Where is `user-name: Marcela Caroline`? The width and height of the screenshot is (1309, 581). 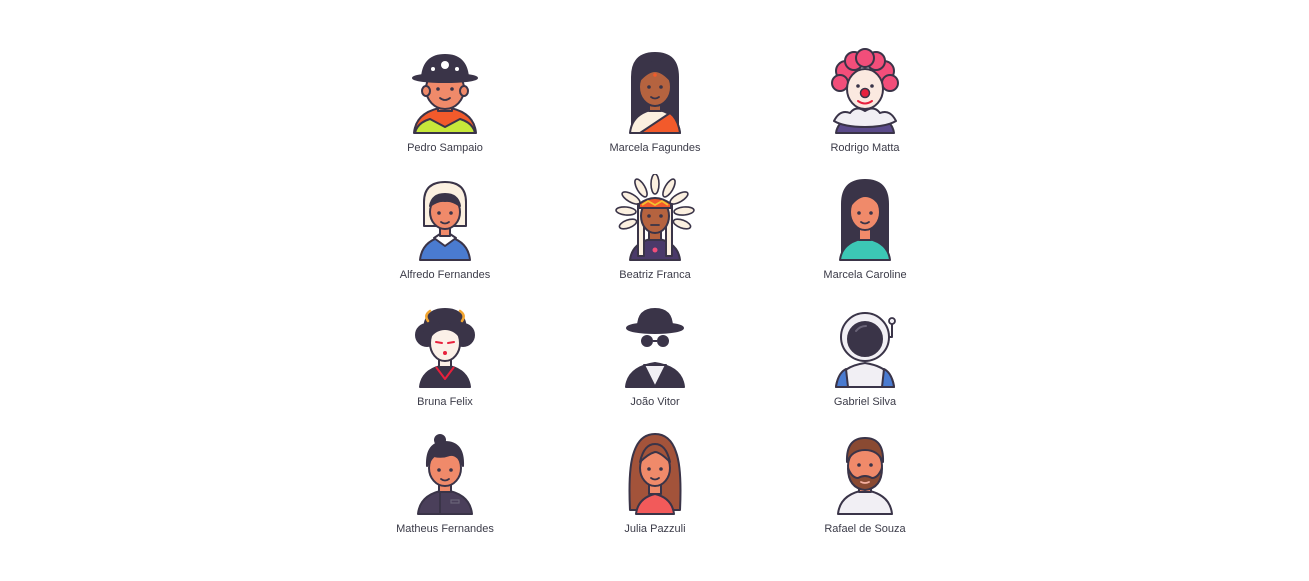 user-name: Marcela Caroline is located at coordinates (865, 275).